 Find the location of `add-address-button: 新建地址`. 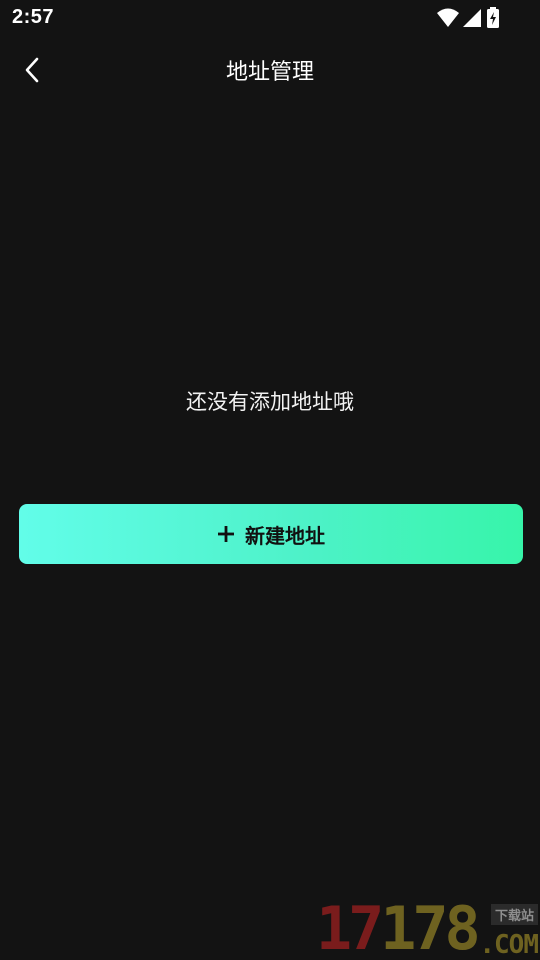

add-address-button: 新建地址 is located at coordinates (271, 534).